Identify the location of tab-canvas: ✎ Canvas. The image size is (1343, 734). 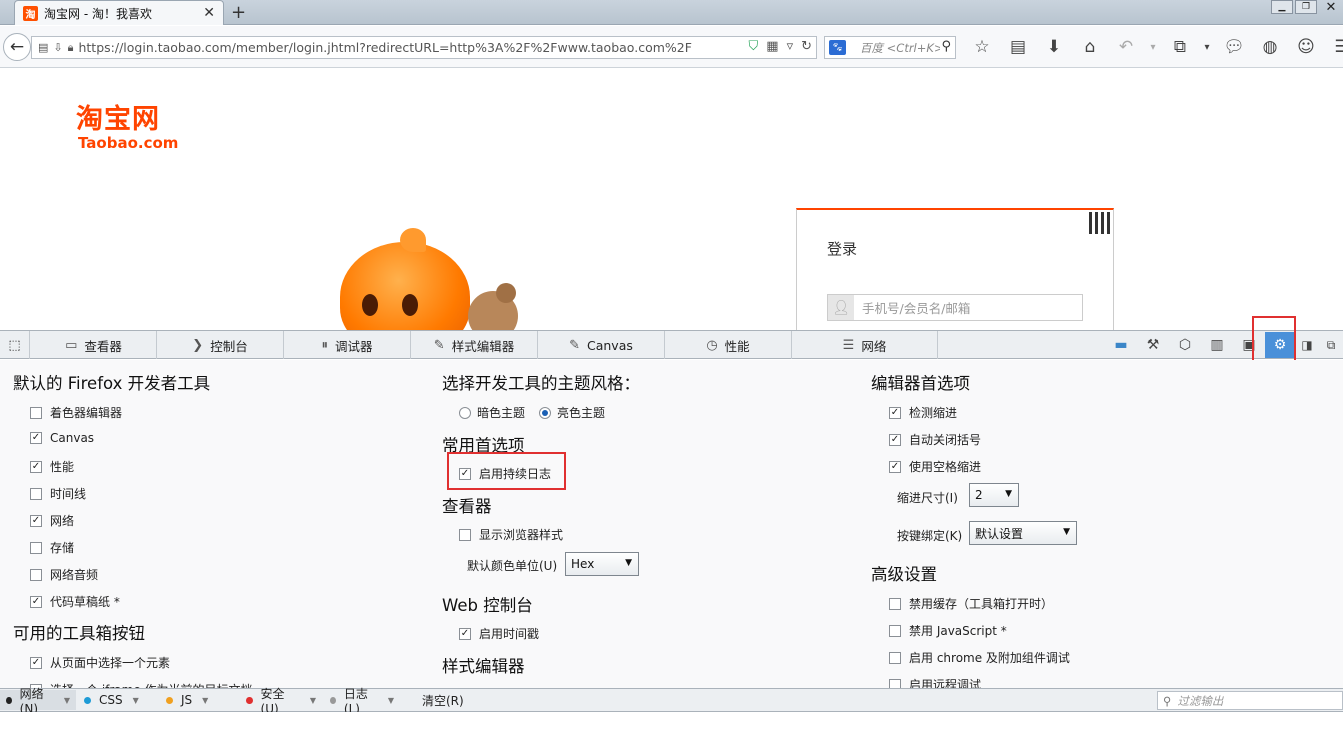
(601, 345).